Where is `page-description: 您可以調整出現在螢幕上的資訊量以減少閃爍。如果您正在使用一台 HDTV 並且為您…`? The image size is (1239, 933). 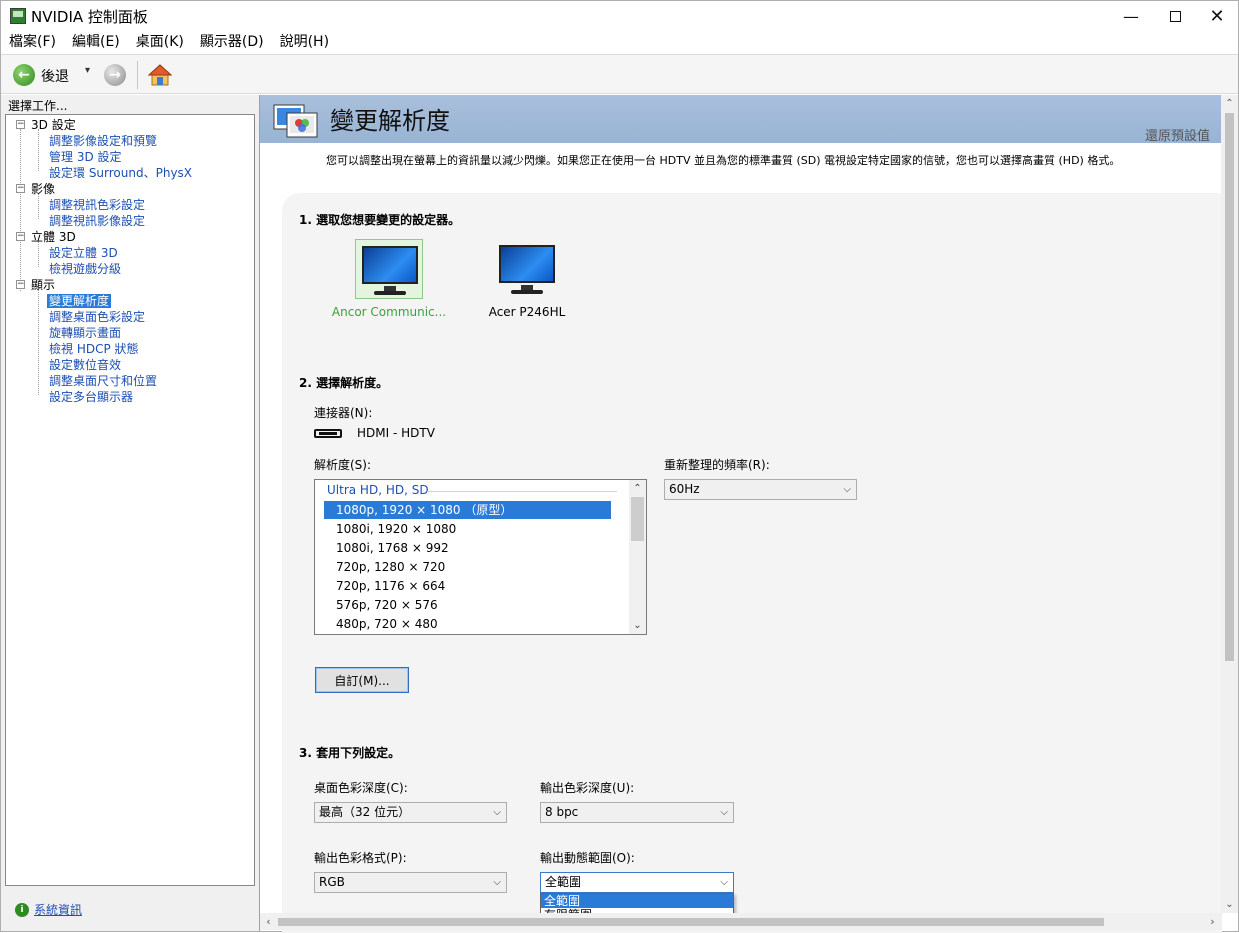
page-description: 您可以調整出現在螢幕上的資訊量以減少閃爍。如果您正在使用一台 HDTV 並且為您… is located at coordinates (723, 160).